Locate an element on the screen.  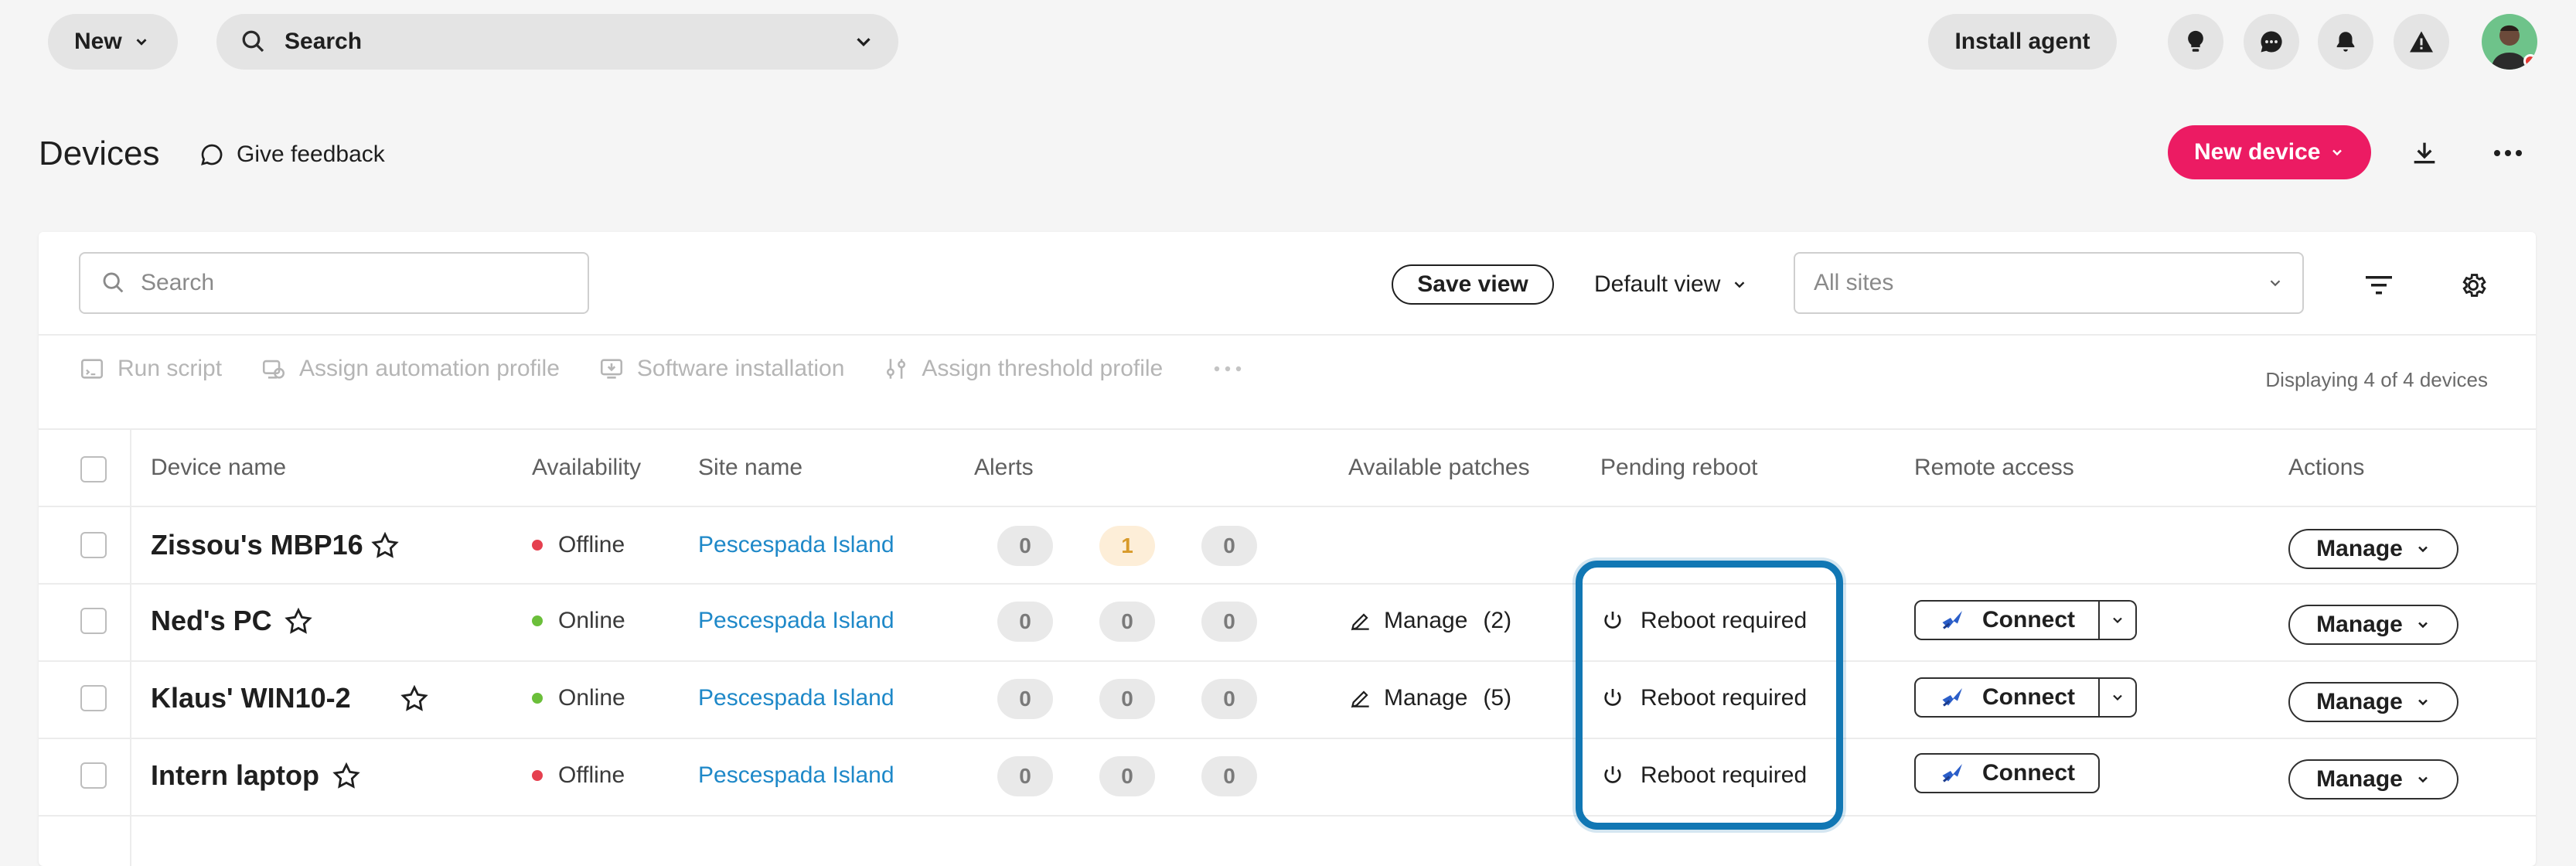
save-view-label: Save view is located at coordinates (1472, 284).